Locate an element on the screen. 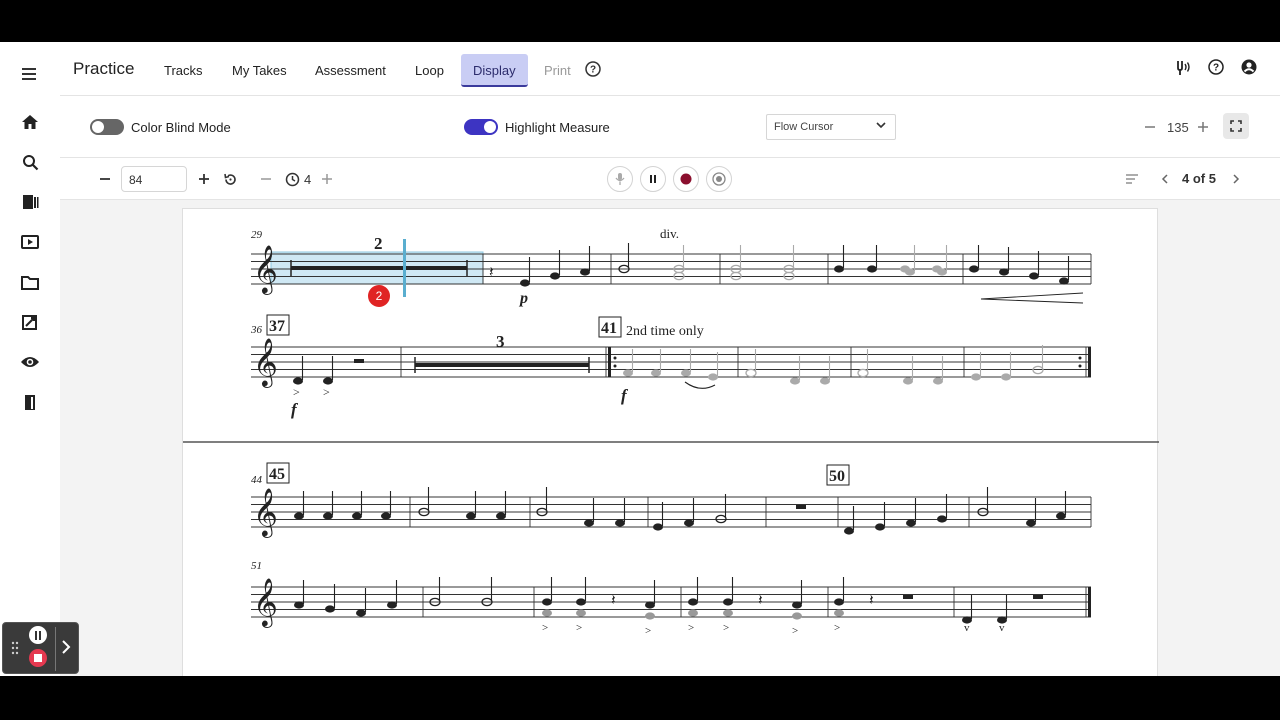  widget-stop-button is located at coordinates (38, 658).